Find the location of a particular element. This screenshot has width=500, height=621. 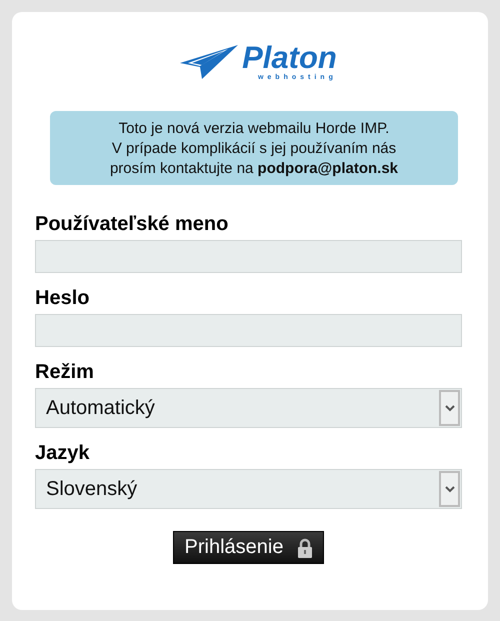

paper-plane-icon is located at coordinates (209, 62).